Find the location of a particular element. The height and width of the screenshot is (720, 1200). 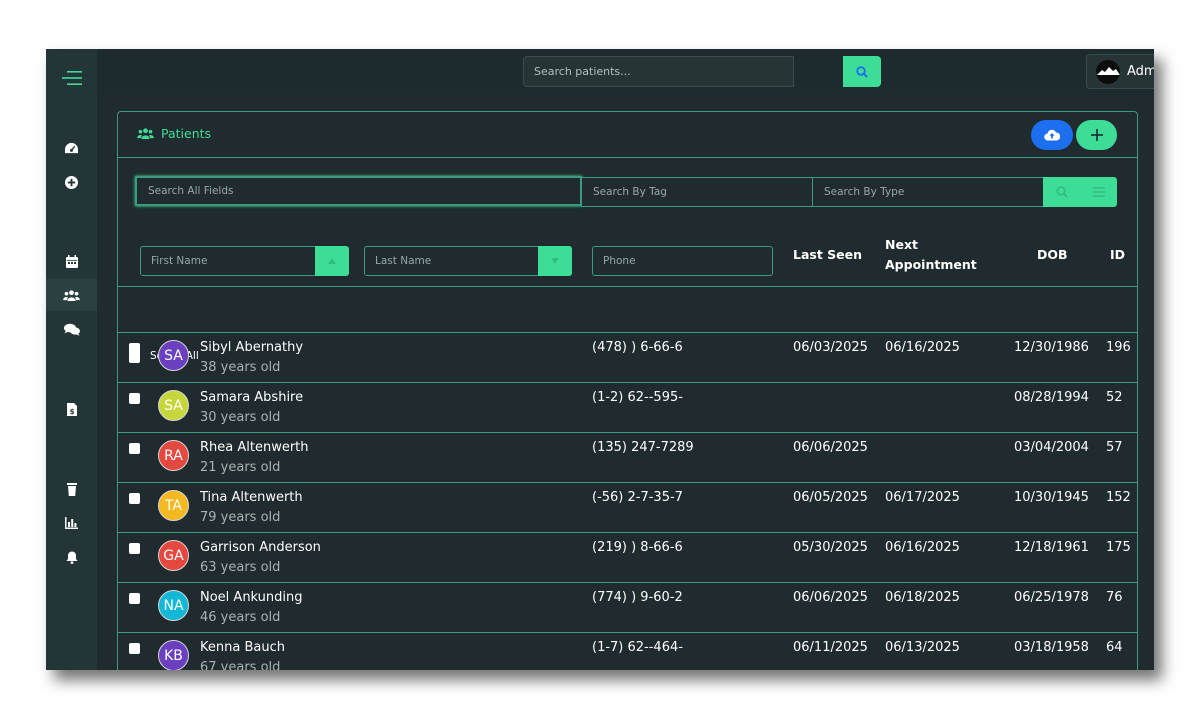

cloud-upload-icon is located at coordinates (1052, 135).